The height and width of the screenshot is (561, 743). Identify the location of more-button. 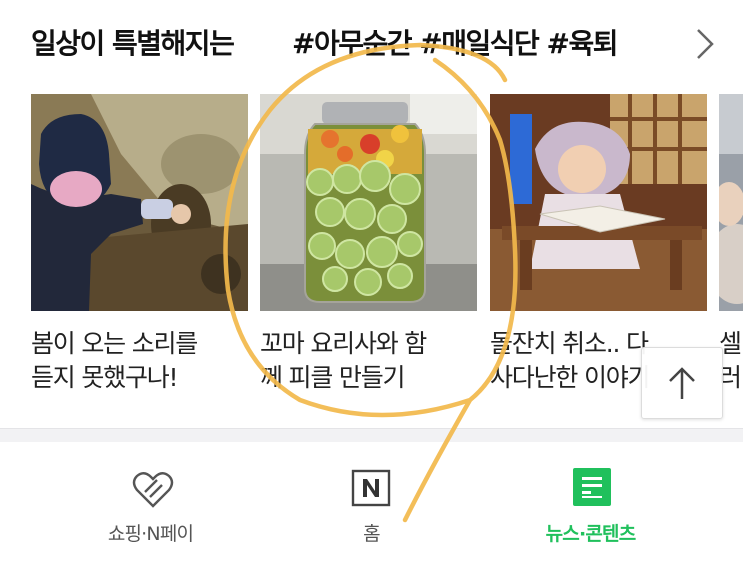
(705, 44).